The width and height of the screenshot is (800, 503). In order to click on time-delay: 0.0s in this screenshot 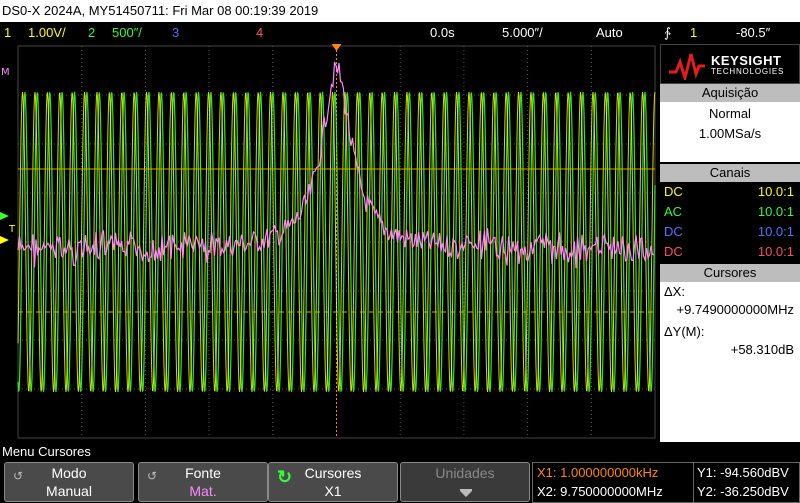, I will do `click(442, 33)`.